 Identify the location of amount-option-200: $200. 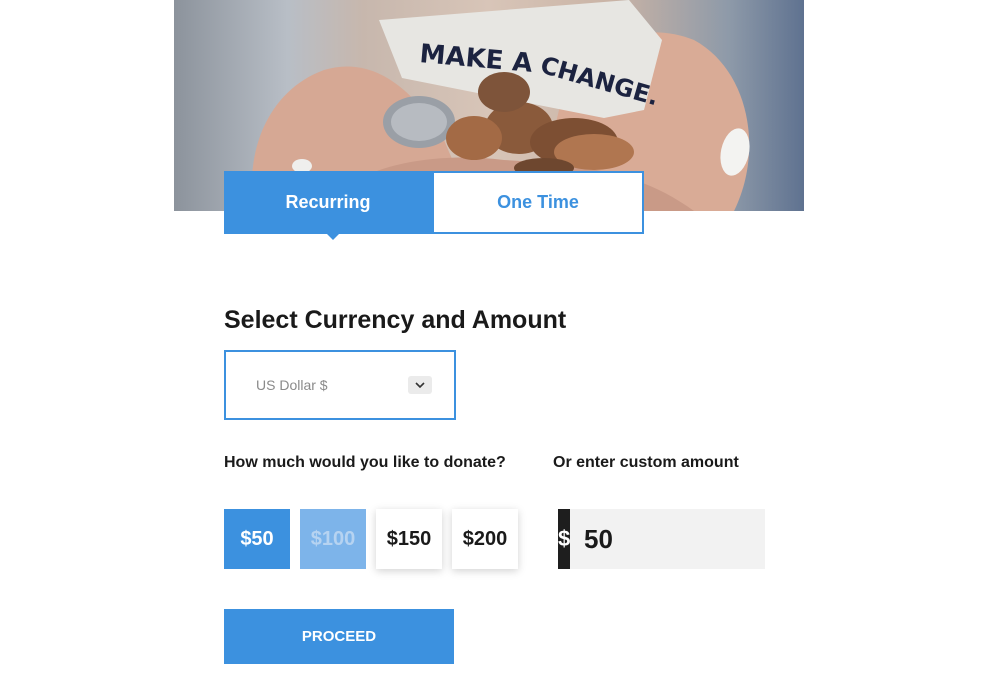
(485, 539).